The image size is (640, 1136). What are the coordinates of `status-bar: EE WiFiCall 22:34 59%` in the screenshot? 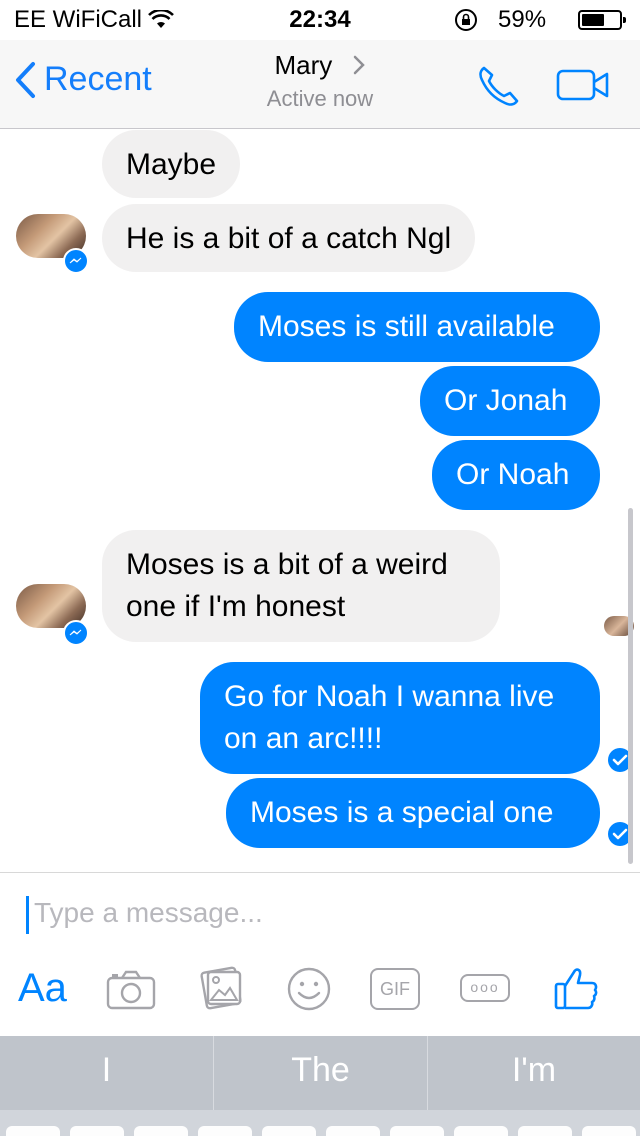 It's located at (320, 20).